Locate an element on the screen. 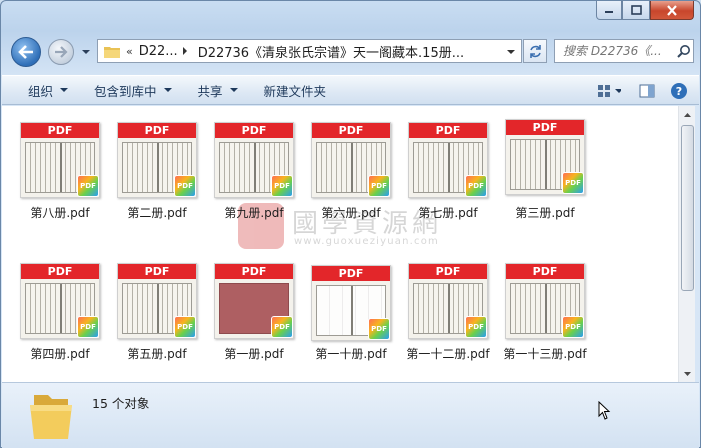  refresh-button is located at coordinates (535, 51).